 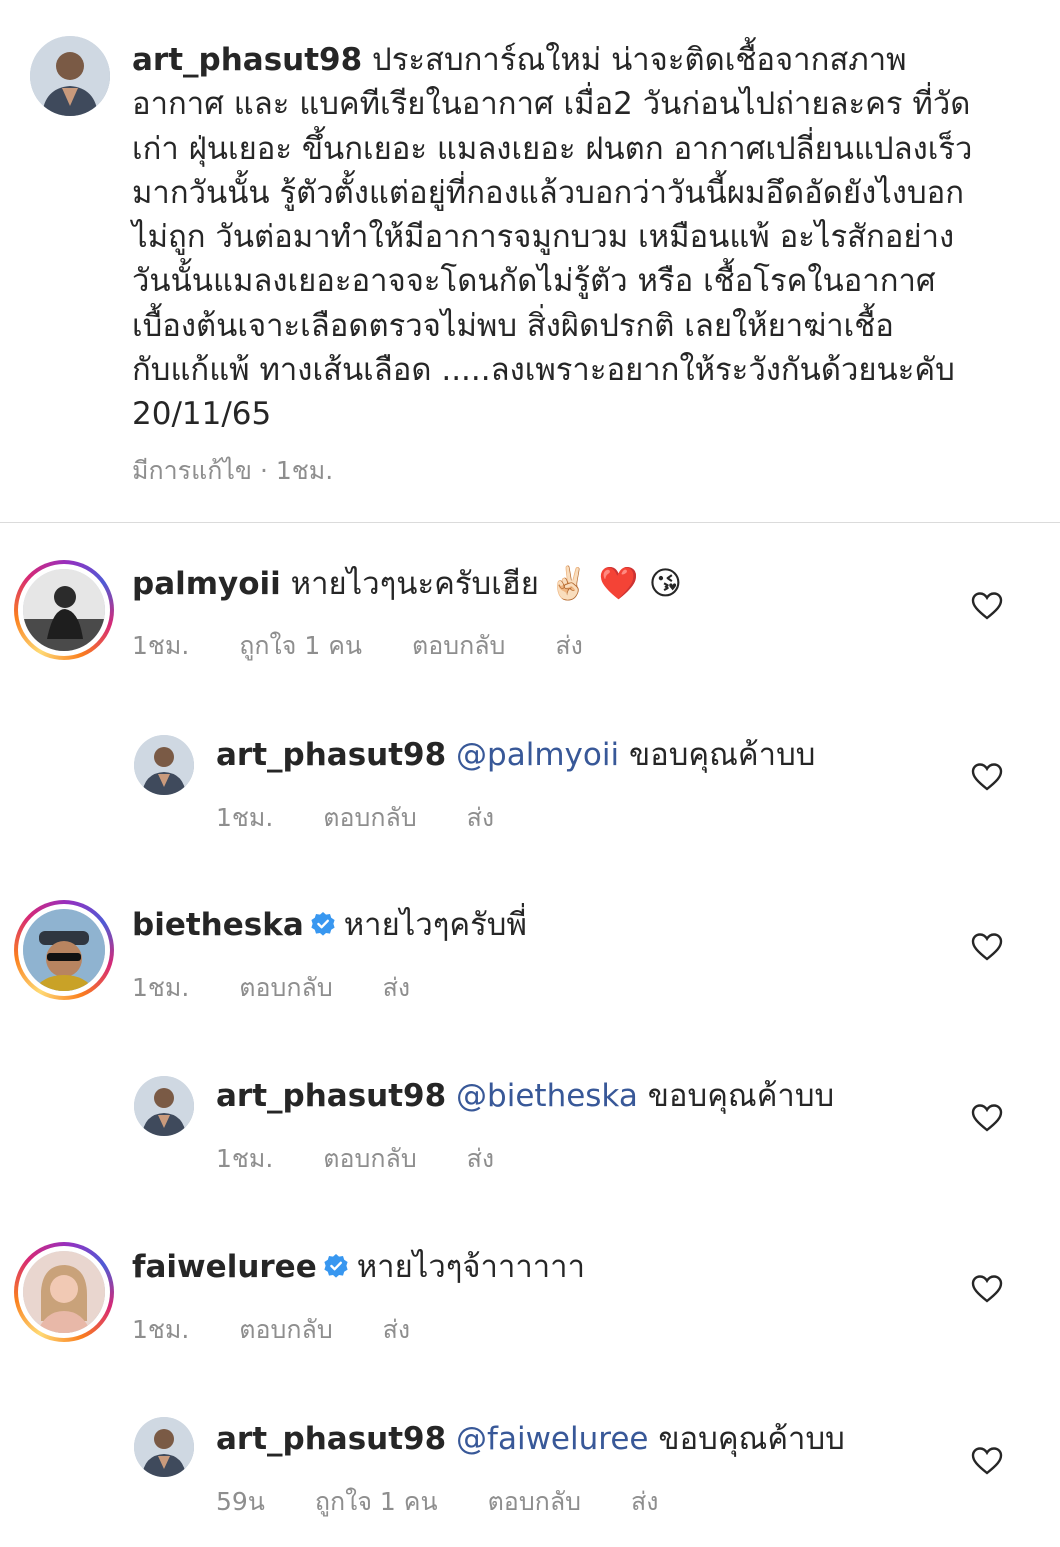 What do you see at coordinates (470, 1267) in the screenshot?
I see `comment-text: หายไวๆจ้าาาาาา` at bounding box center [470, 1267].